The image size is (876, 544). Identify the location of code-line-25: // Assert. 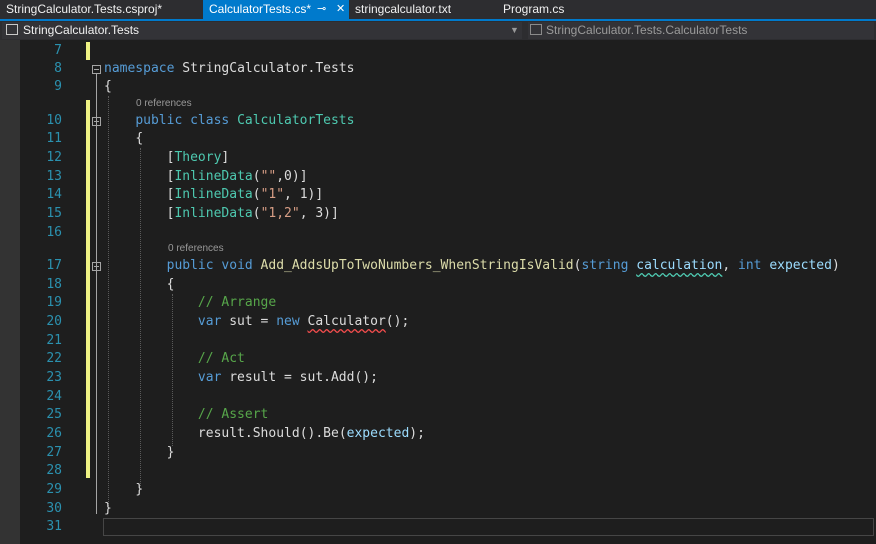
(186, 415).